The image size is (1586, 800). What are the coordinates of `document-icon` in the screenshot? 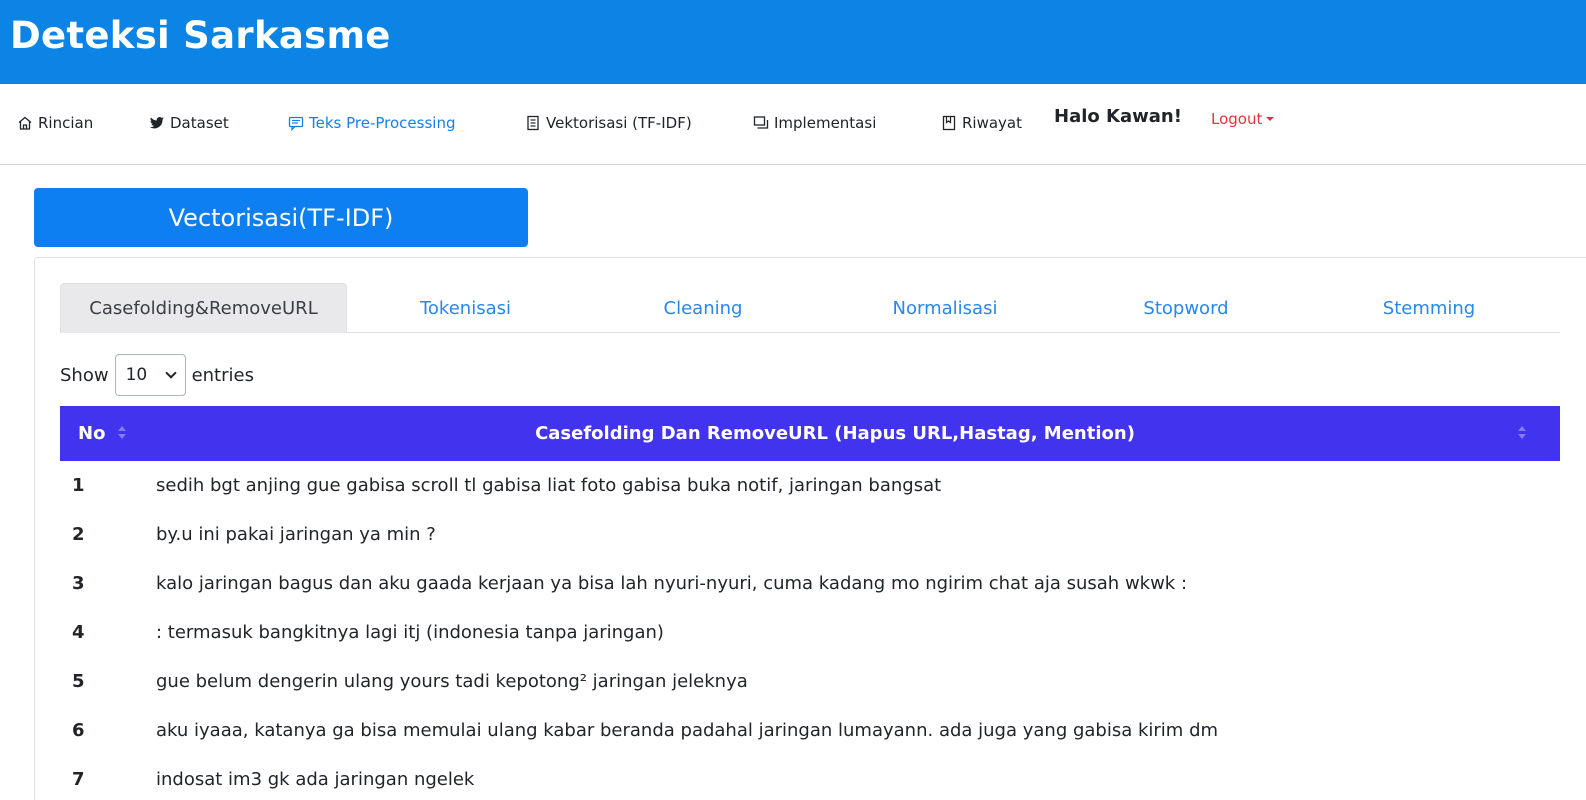 It's located at (533, 123).